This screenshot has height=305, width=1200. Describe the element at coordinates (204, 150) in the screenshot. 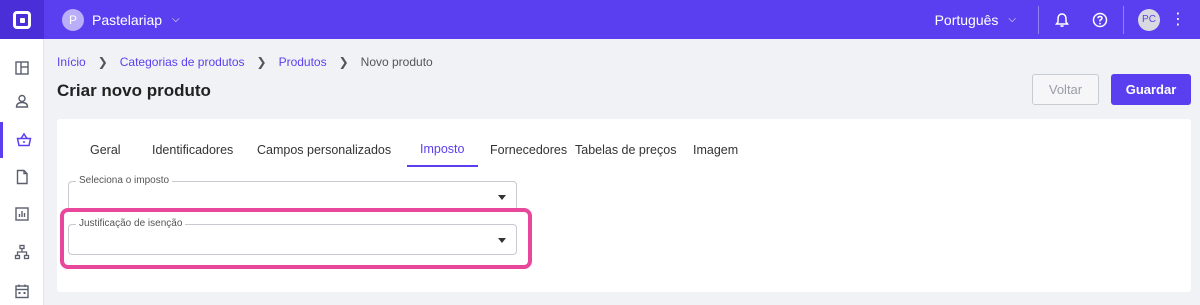

I see `tab-identifiers: Identificadores` at that location.